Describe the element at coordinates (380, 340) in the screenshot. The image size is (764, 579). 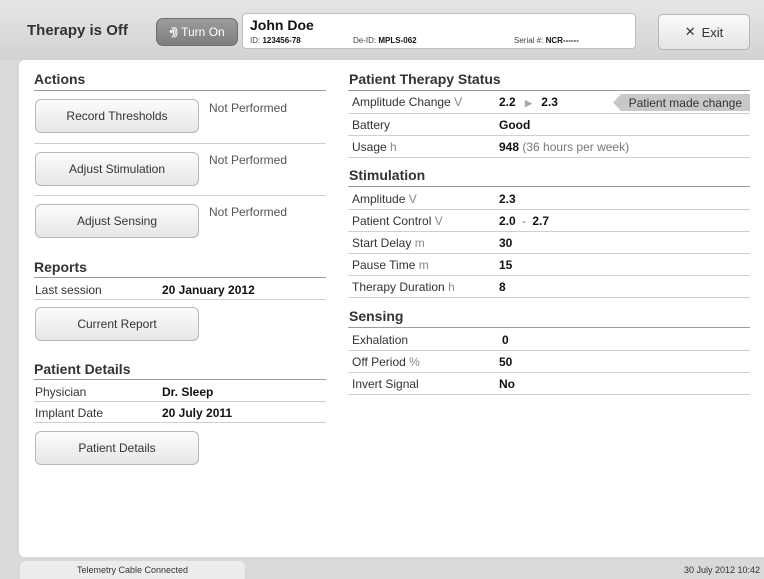
I see `exhalation-label: Exhalation` at that location.